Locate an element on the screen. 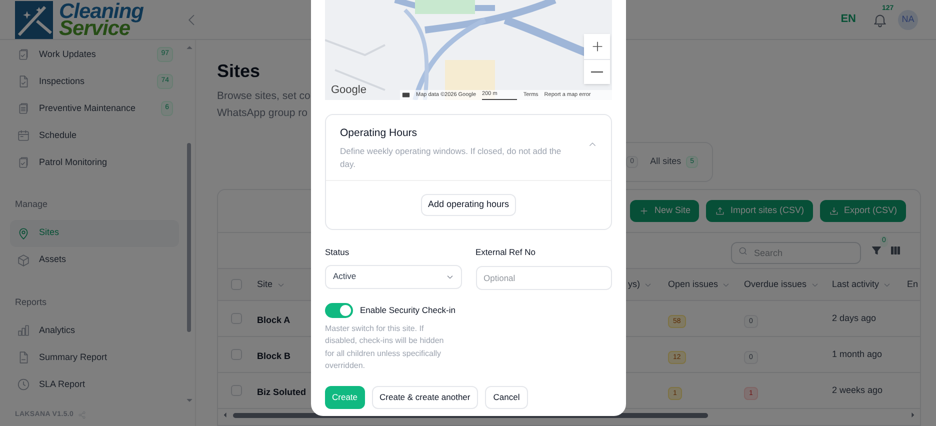 Image resolution: width=936 pixels, height=426 pixels. action-button: Import sites (CSV) is located at coordinates (759, 211).